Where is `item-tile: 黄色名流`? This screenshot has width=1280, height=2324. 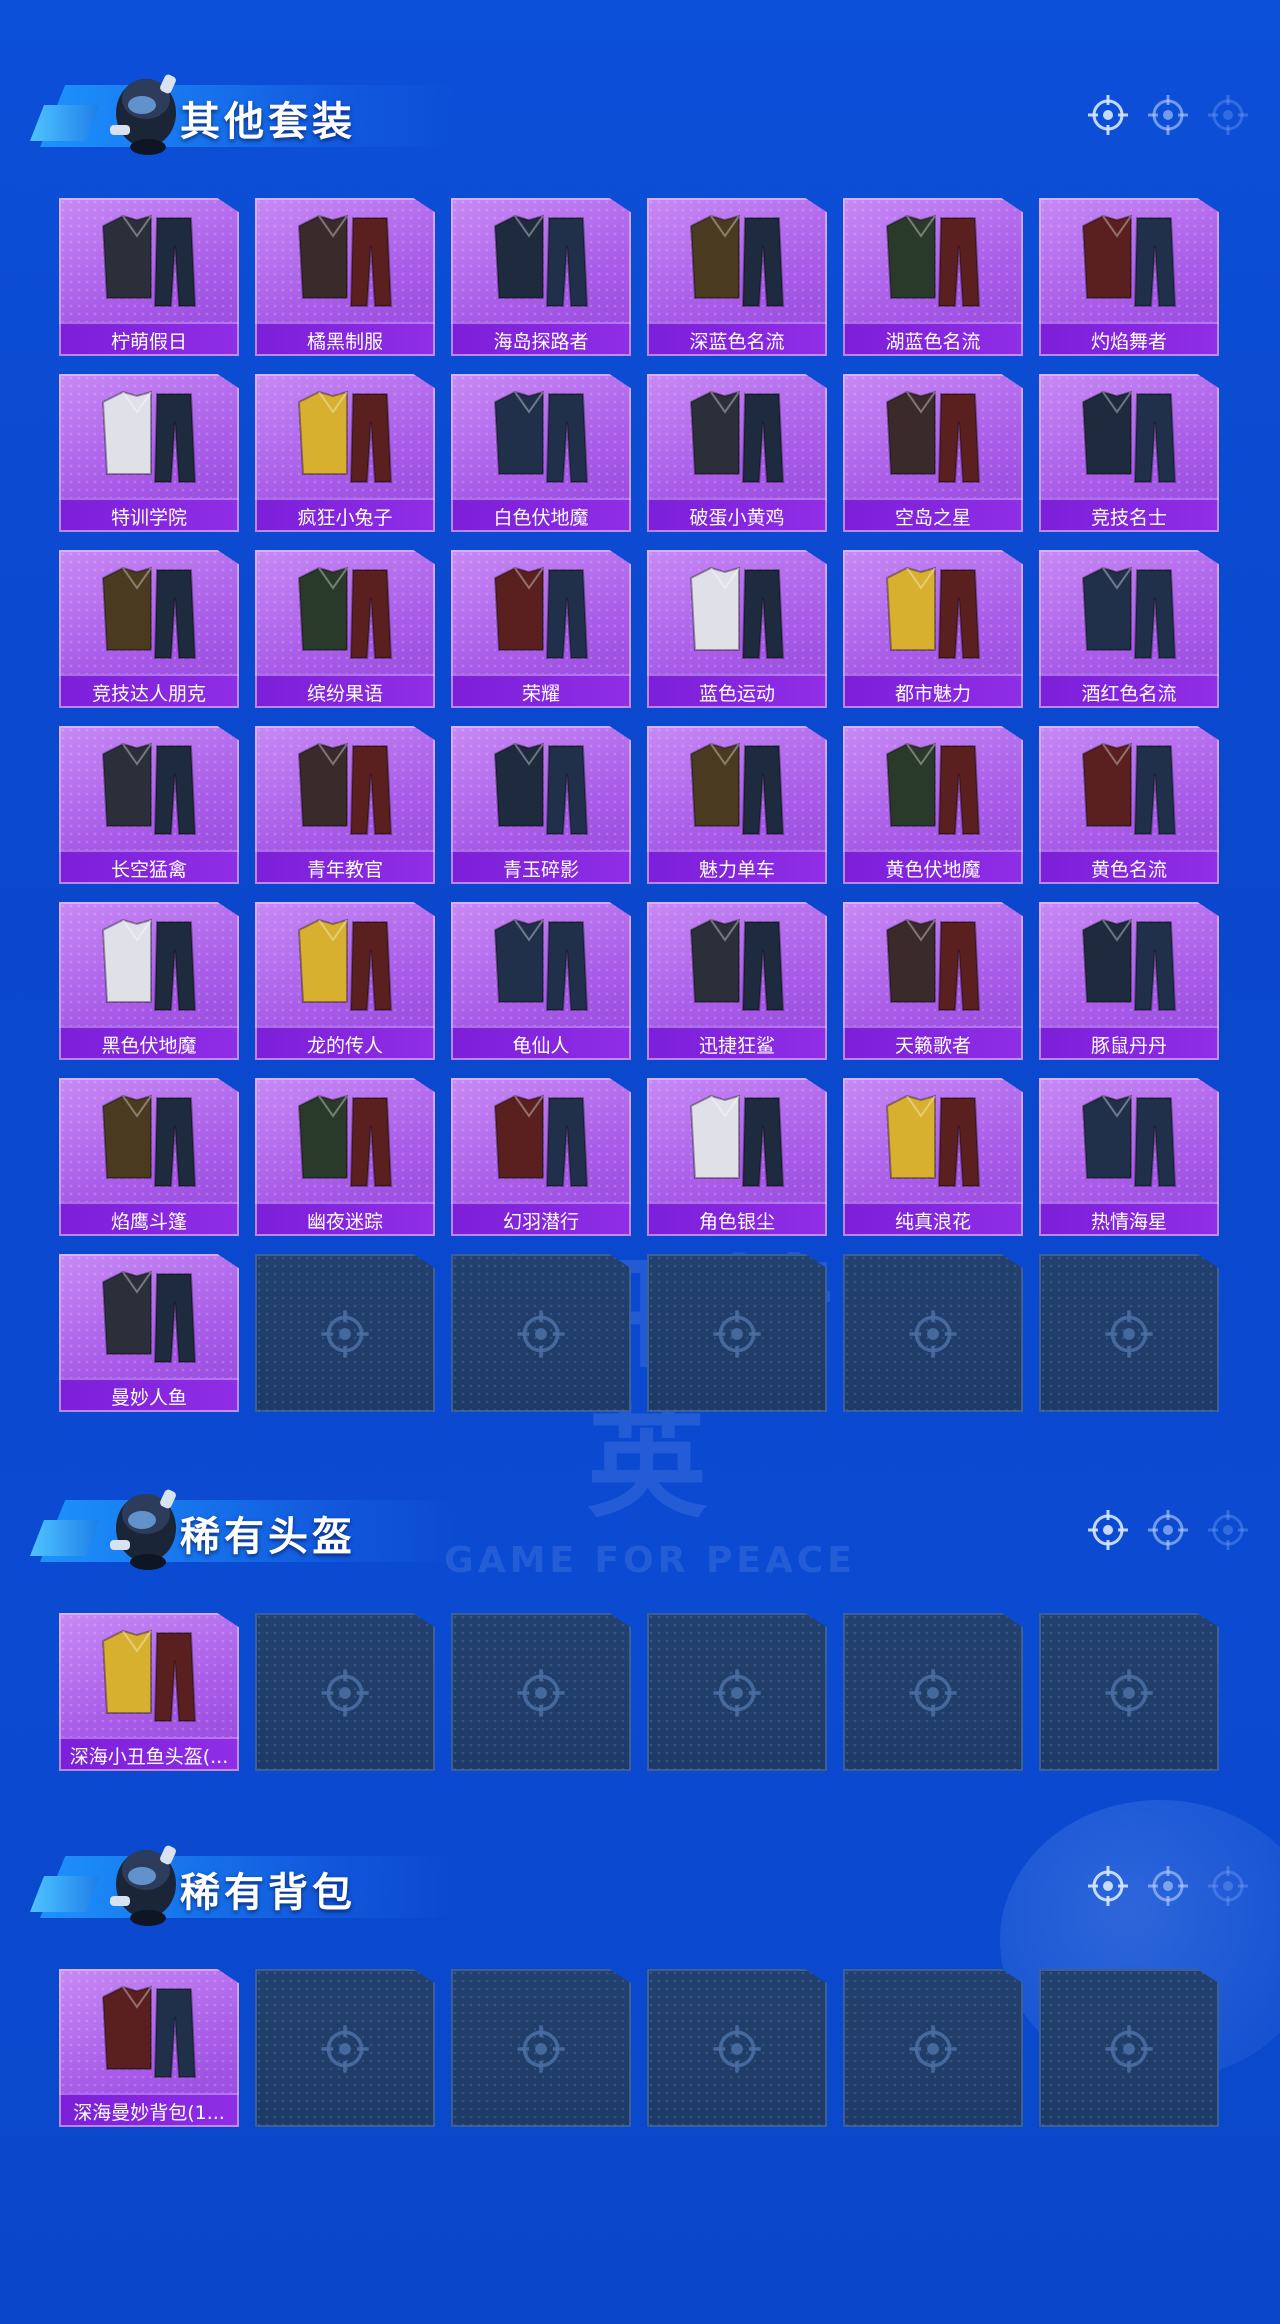 item-tile: 黄色名流 is located at coordinates (1129, 805).